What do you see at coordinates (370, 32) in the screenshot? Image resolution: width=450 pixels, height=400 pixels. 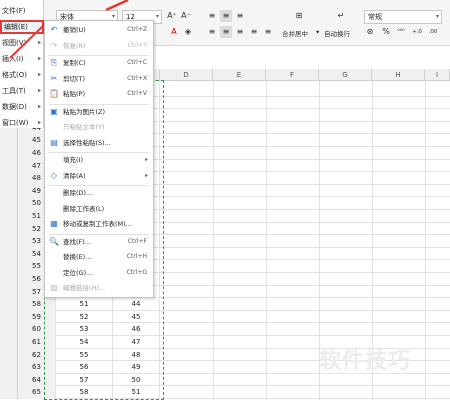 I see `currency-icon: ⊛` at bounding box center [370, 32].